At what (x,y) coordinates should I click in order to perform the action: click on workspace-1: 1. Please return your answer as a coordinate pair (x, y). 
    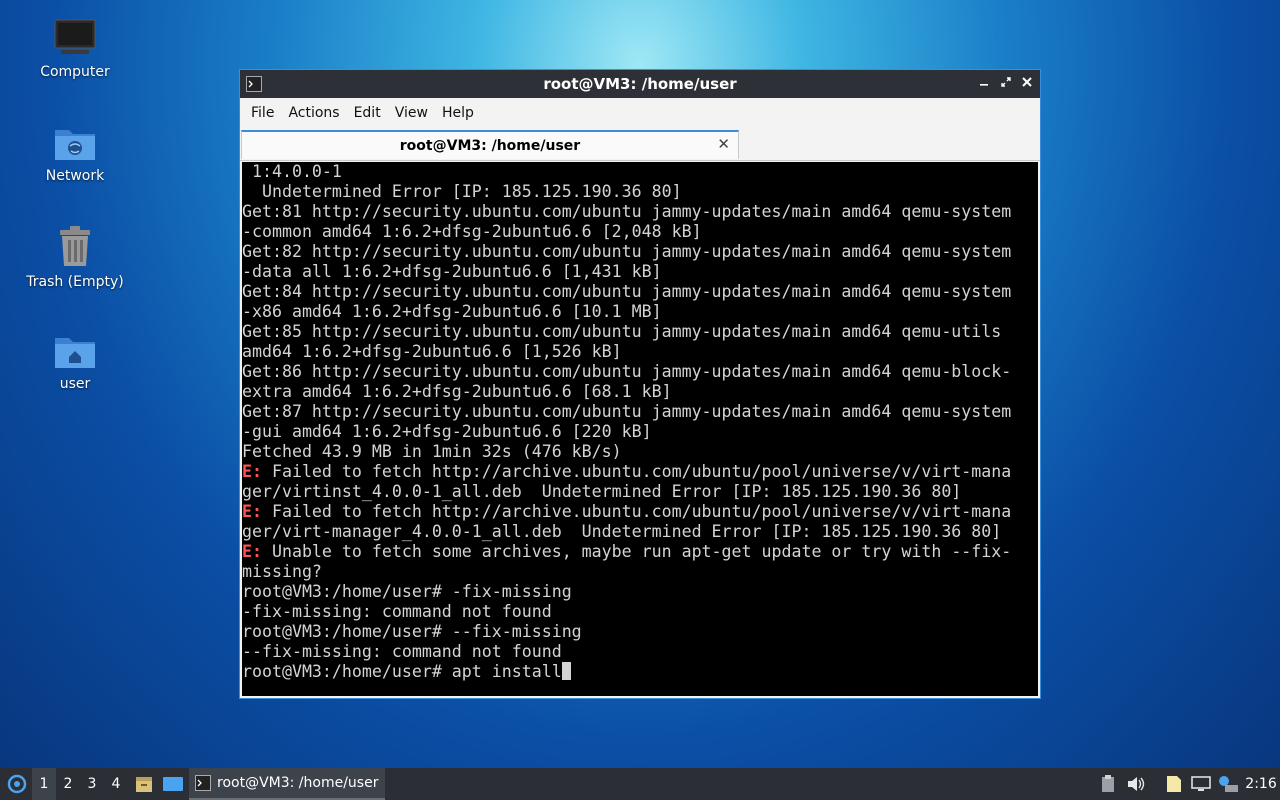
    Looking at the image, I should click on (44, 784).